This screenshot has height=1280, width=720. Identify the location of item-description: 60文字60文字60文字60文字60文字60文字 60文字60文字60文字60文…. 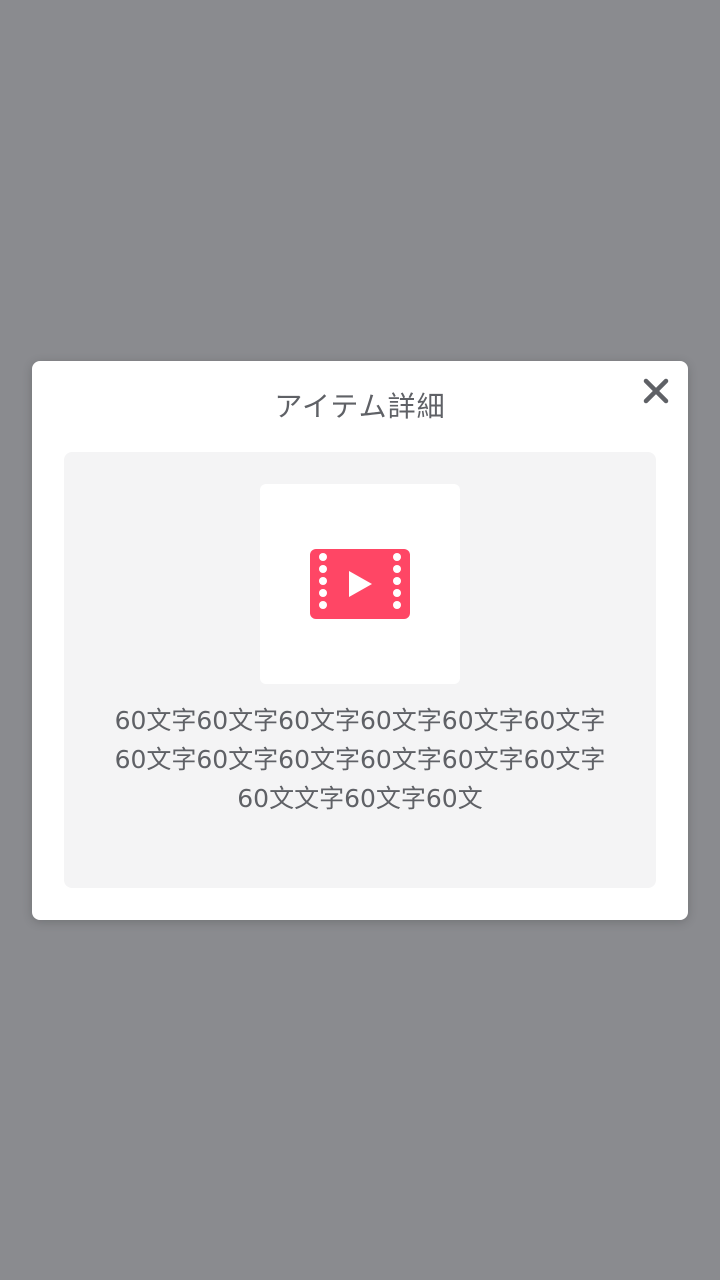
(360, 759).